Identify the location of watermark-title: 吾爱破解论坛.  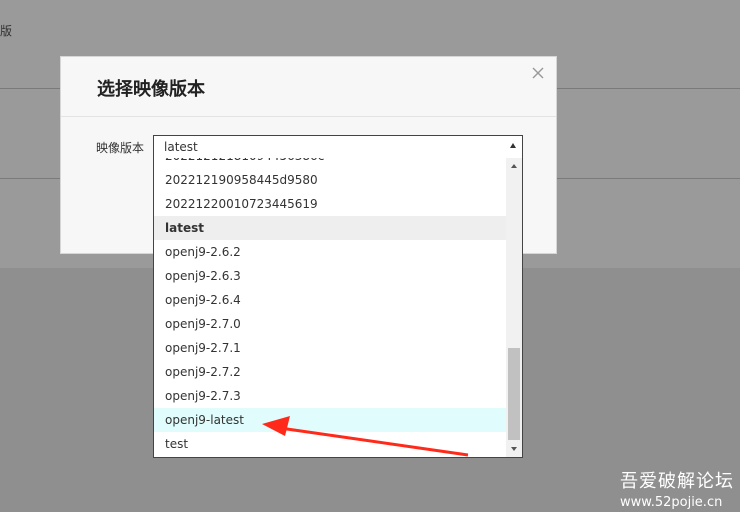
(677, 481).